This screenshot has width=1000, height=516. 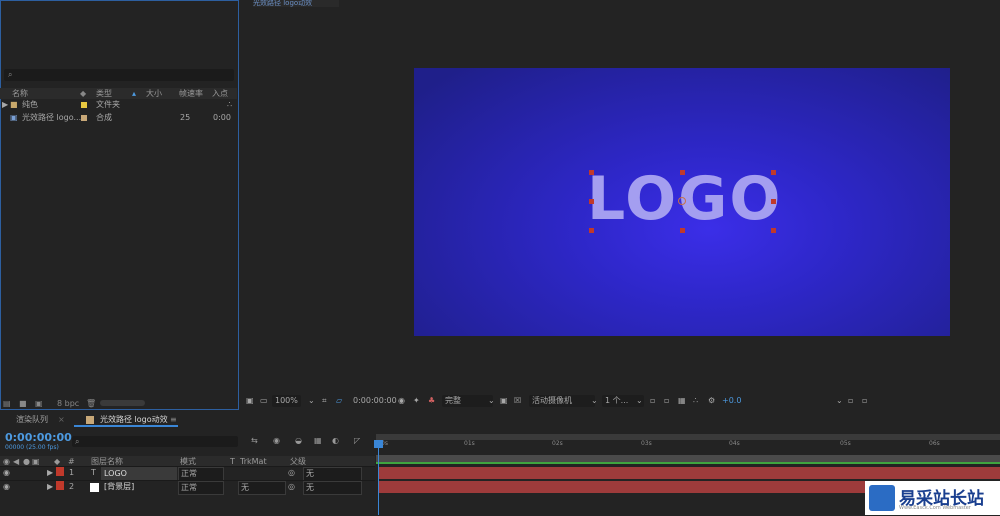 I want to click on timeline-fps: 00000 (25.00 fps), so click(x=32, y=447).